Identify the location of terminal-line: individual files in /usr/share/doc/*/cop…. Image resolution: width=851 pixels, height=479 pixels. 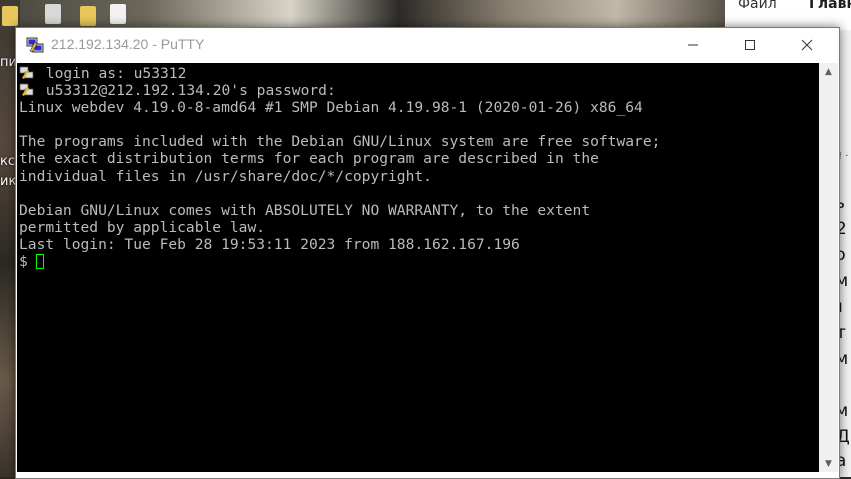
(225, 176).